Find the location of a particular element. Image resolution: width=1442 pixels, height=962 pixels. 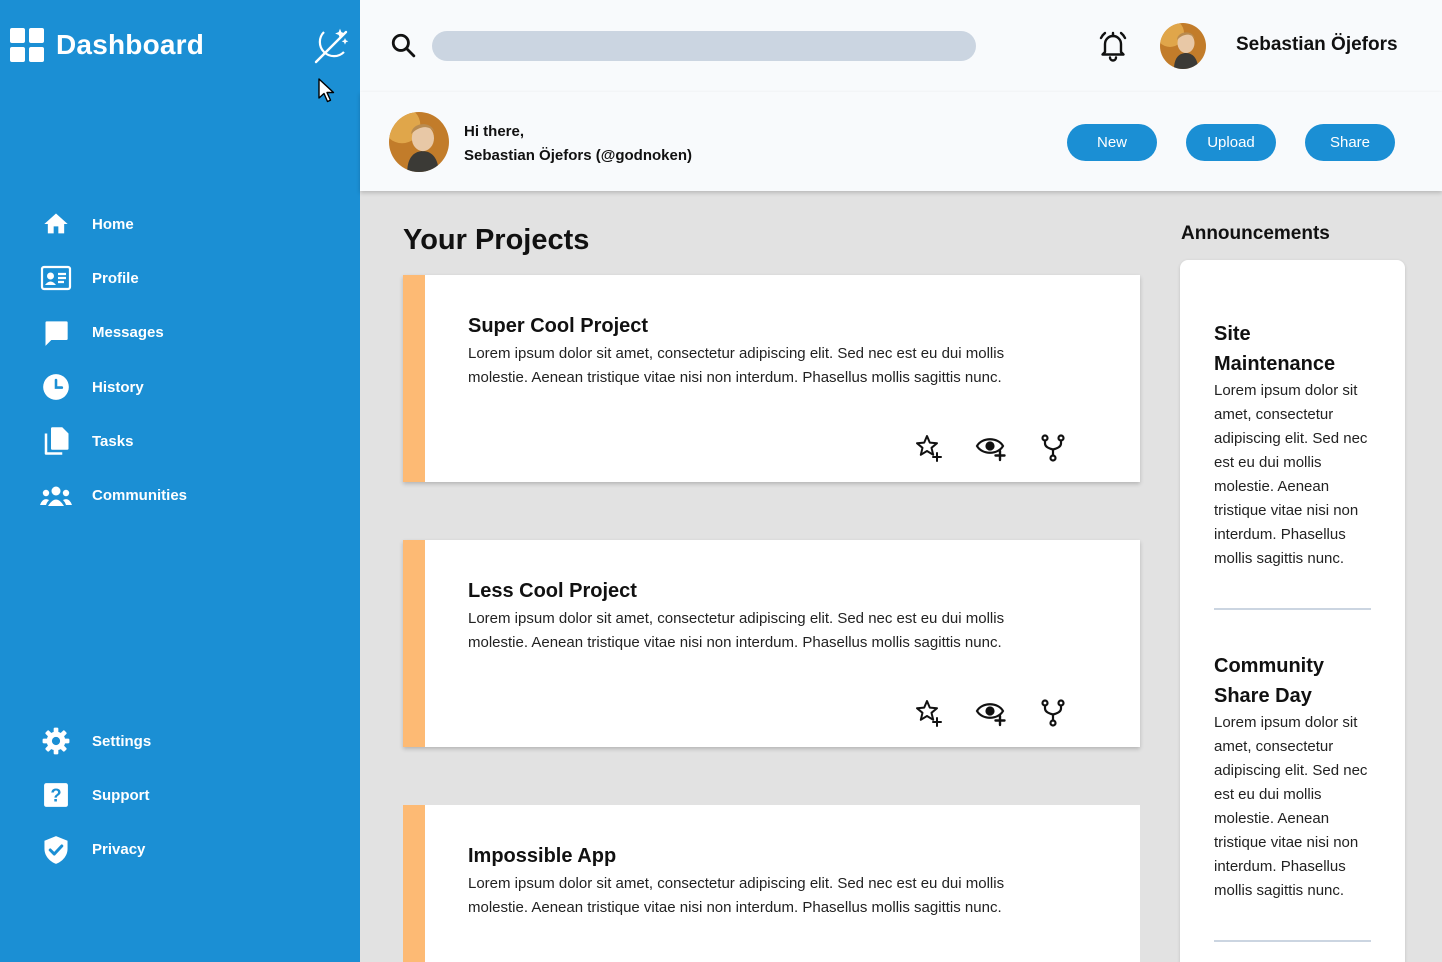

sidebar-item-label: Tasks is located at coordinates (113, 441).